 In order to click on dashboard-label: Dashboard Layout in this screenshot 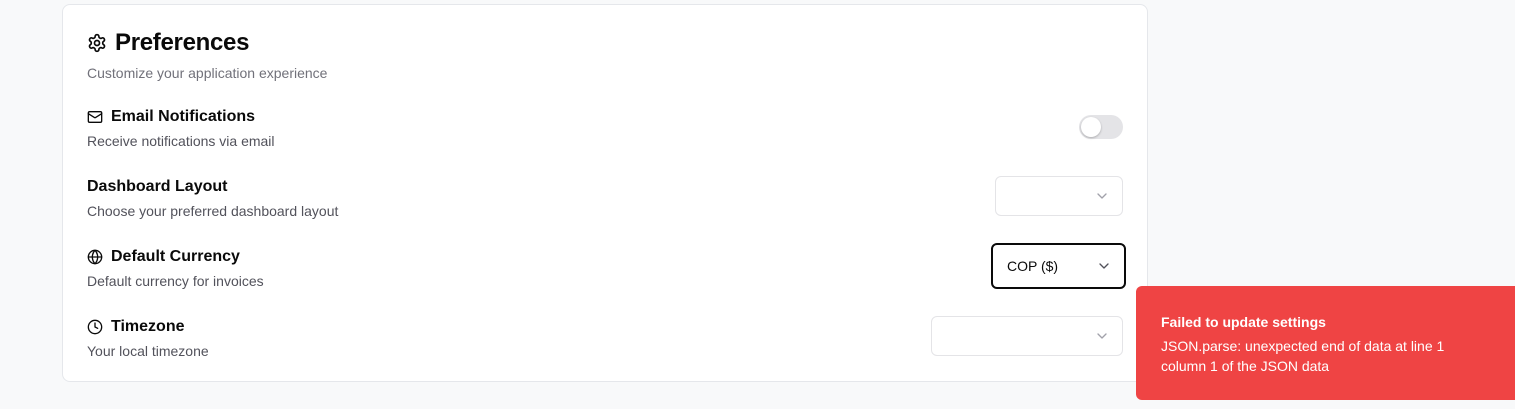, I will do `click(157, 186)`.